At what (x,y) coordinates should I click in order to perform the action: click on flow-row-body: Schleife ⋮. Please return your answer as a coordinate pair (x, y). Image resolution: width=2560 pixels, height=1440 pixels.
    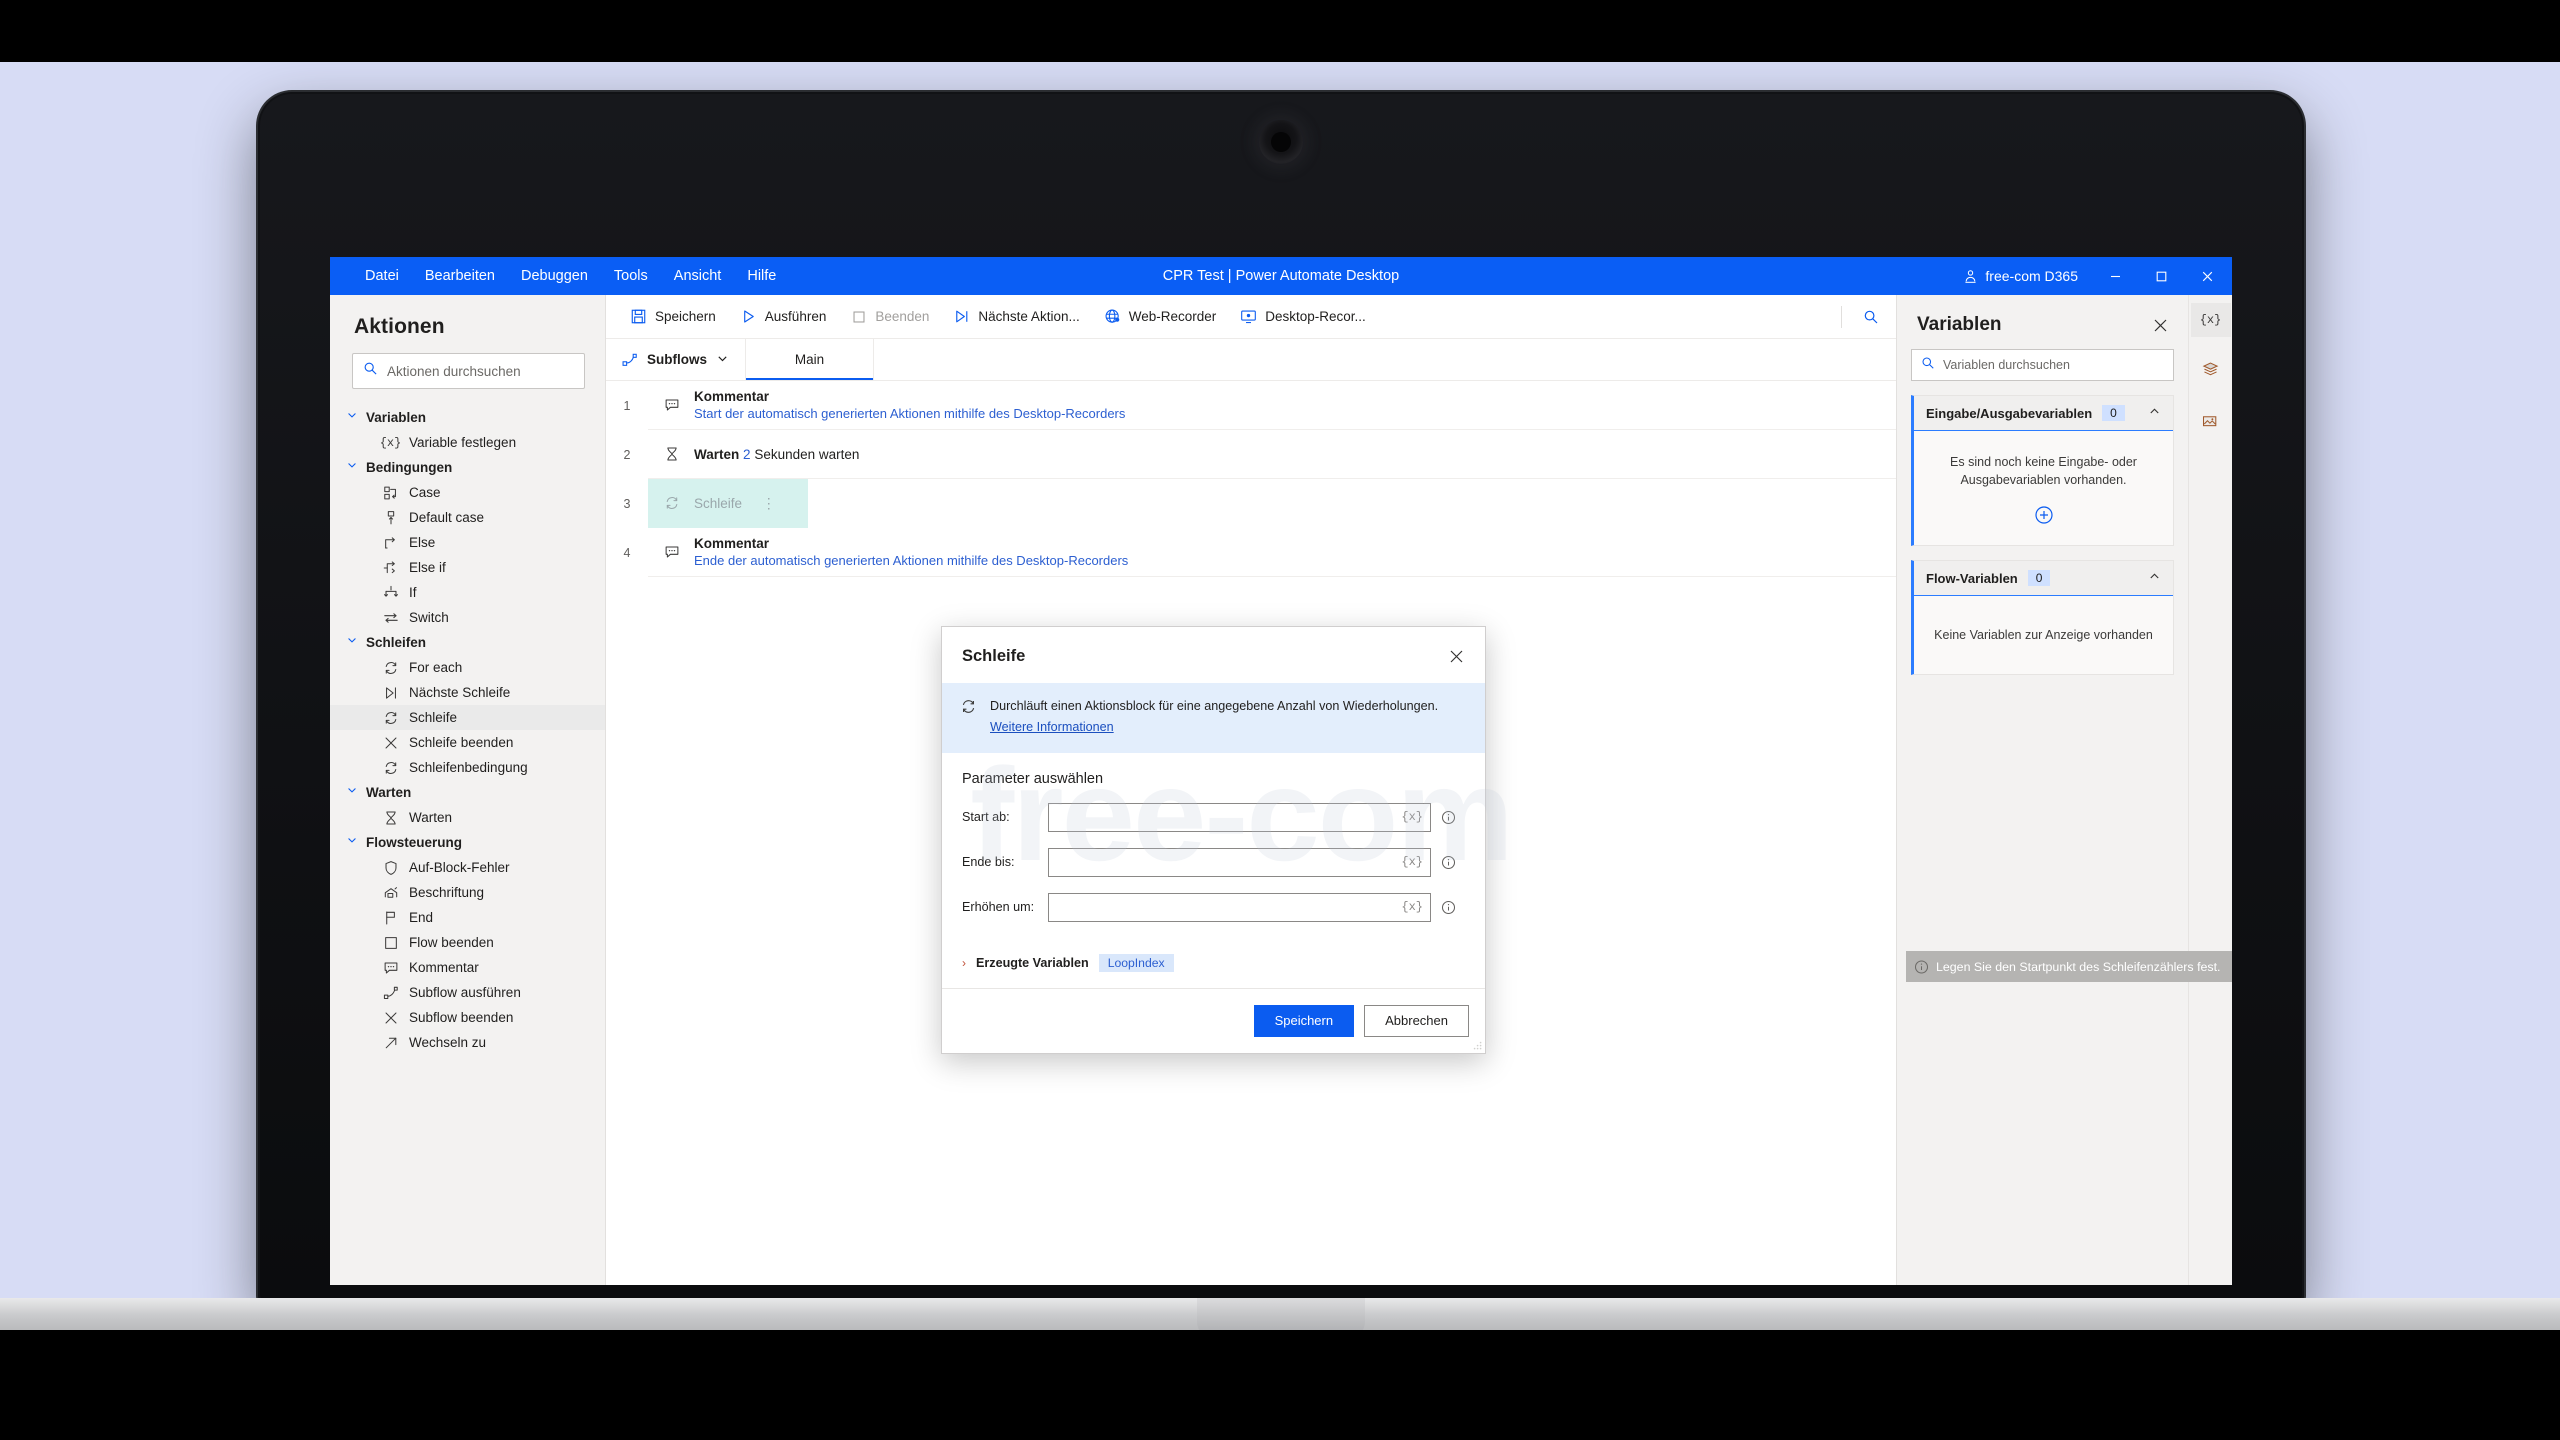
    Looking at the image, I should click on (728, 503).